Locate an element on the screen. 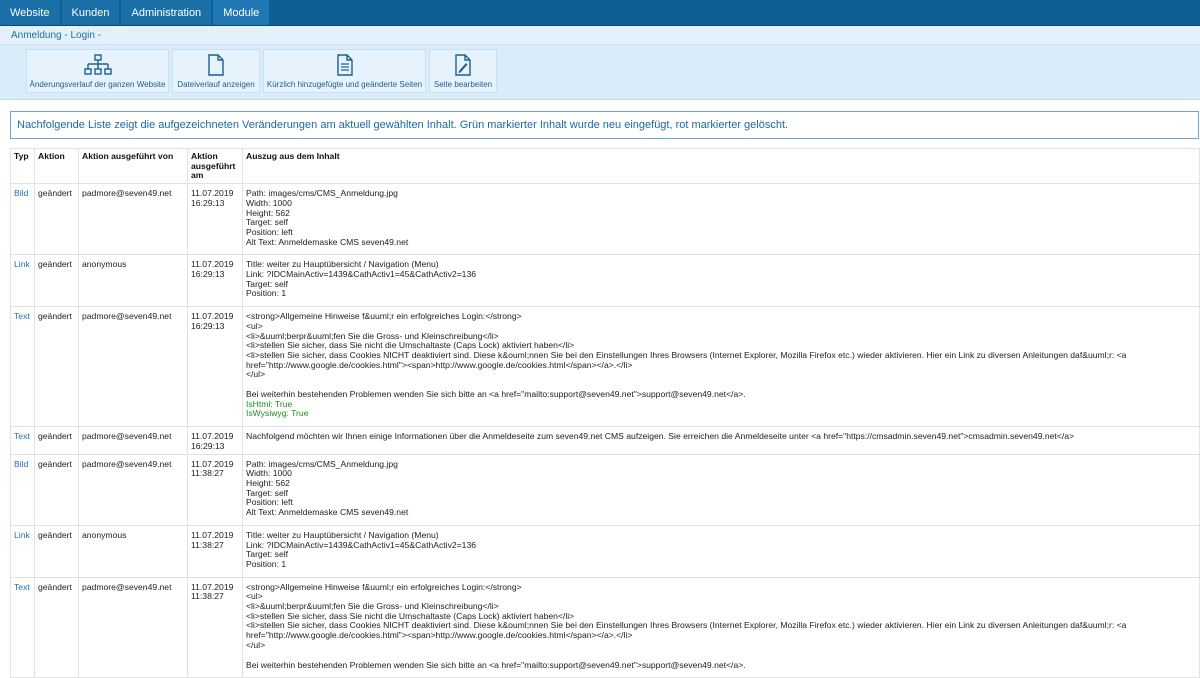 Image resolution: width=1200 pixels, height=678 pixels. cell-am: 11.07.2019 11:38:27 is located at coordinates (215, 627).